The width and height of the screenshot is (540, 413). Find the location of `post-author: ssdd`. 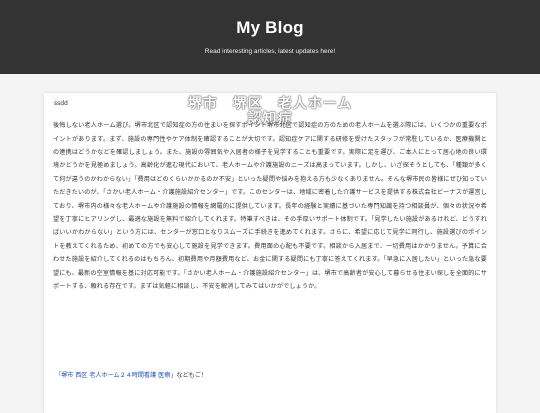

post-author: ssdd is located at coordinates (61, 103).